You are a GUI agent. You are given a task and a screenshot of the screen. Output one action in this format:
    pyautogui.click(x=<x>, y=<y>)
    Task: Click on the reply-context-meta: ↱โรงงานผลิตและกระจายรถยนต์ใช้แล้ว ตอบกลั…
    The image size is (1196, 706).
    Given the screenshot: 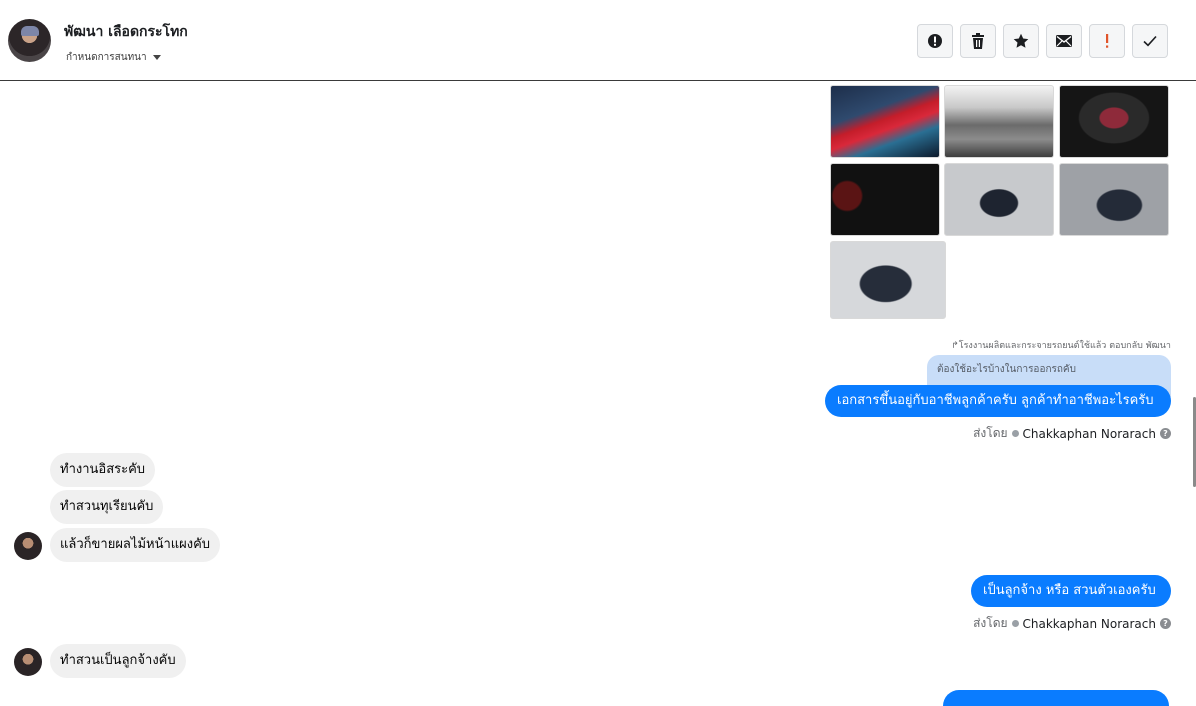 What is the action you would take?
    pyautogui.click(x=1061, y=345)
    